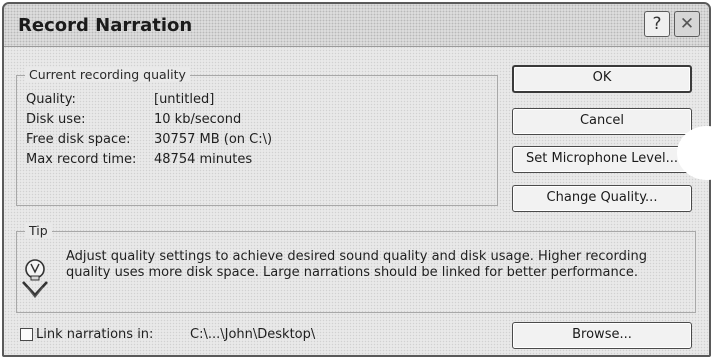  What do you see at coordinates (94, 334) in the screenshot?
I see `link-narrations-label: Link narrations in:` at bounding box center [94, 334].